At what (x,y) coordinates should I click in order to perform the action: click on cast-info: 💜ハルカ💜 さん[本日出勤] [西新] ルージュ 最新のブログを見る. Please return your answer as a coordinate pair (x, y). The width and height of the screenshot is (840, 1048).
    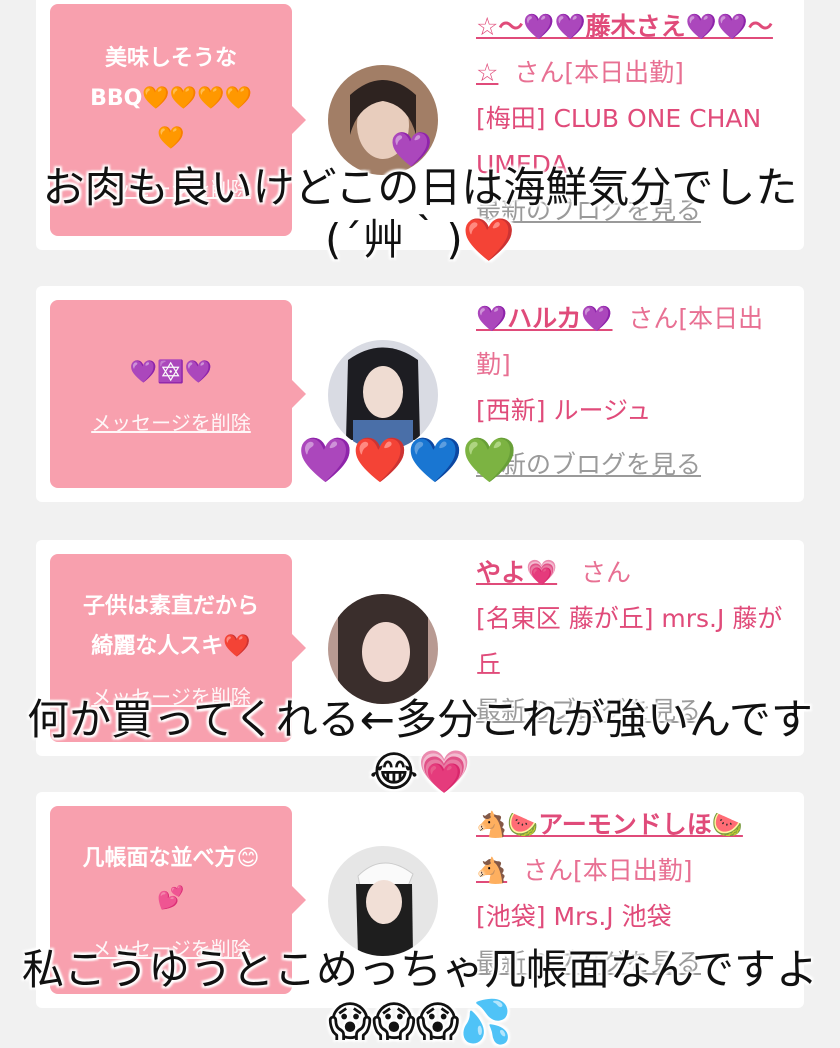
    Looking at the image, I should click on (636, 392).